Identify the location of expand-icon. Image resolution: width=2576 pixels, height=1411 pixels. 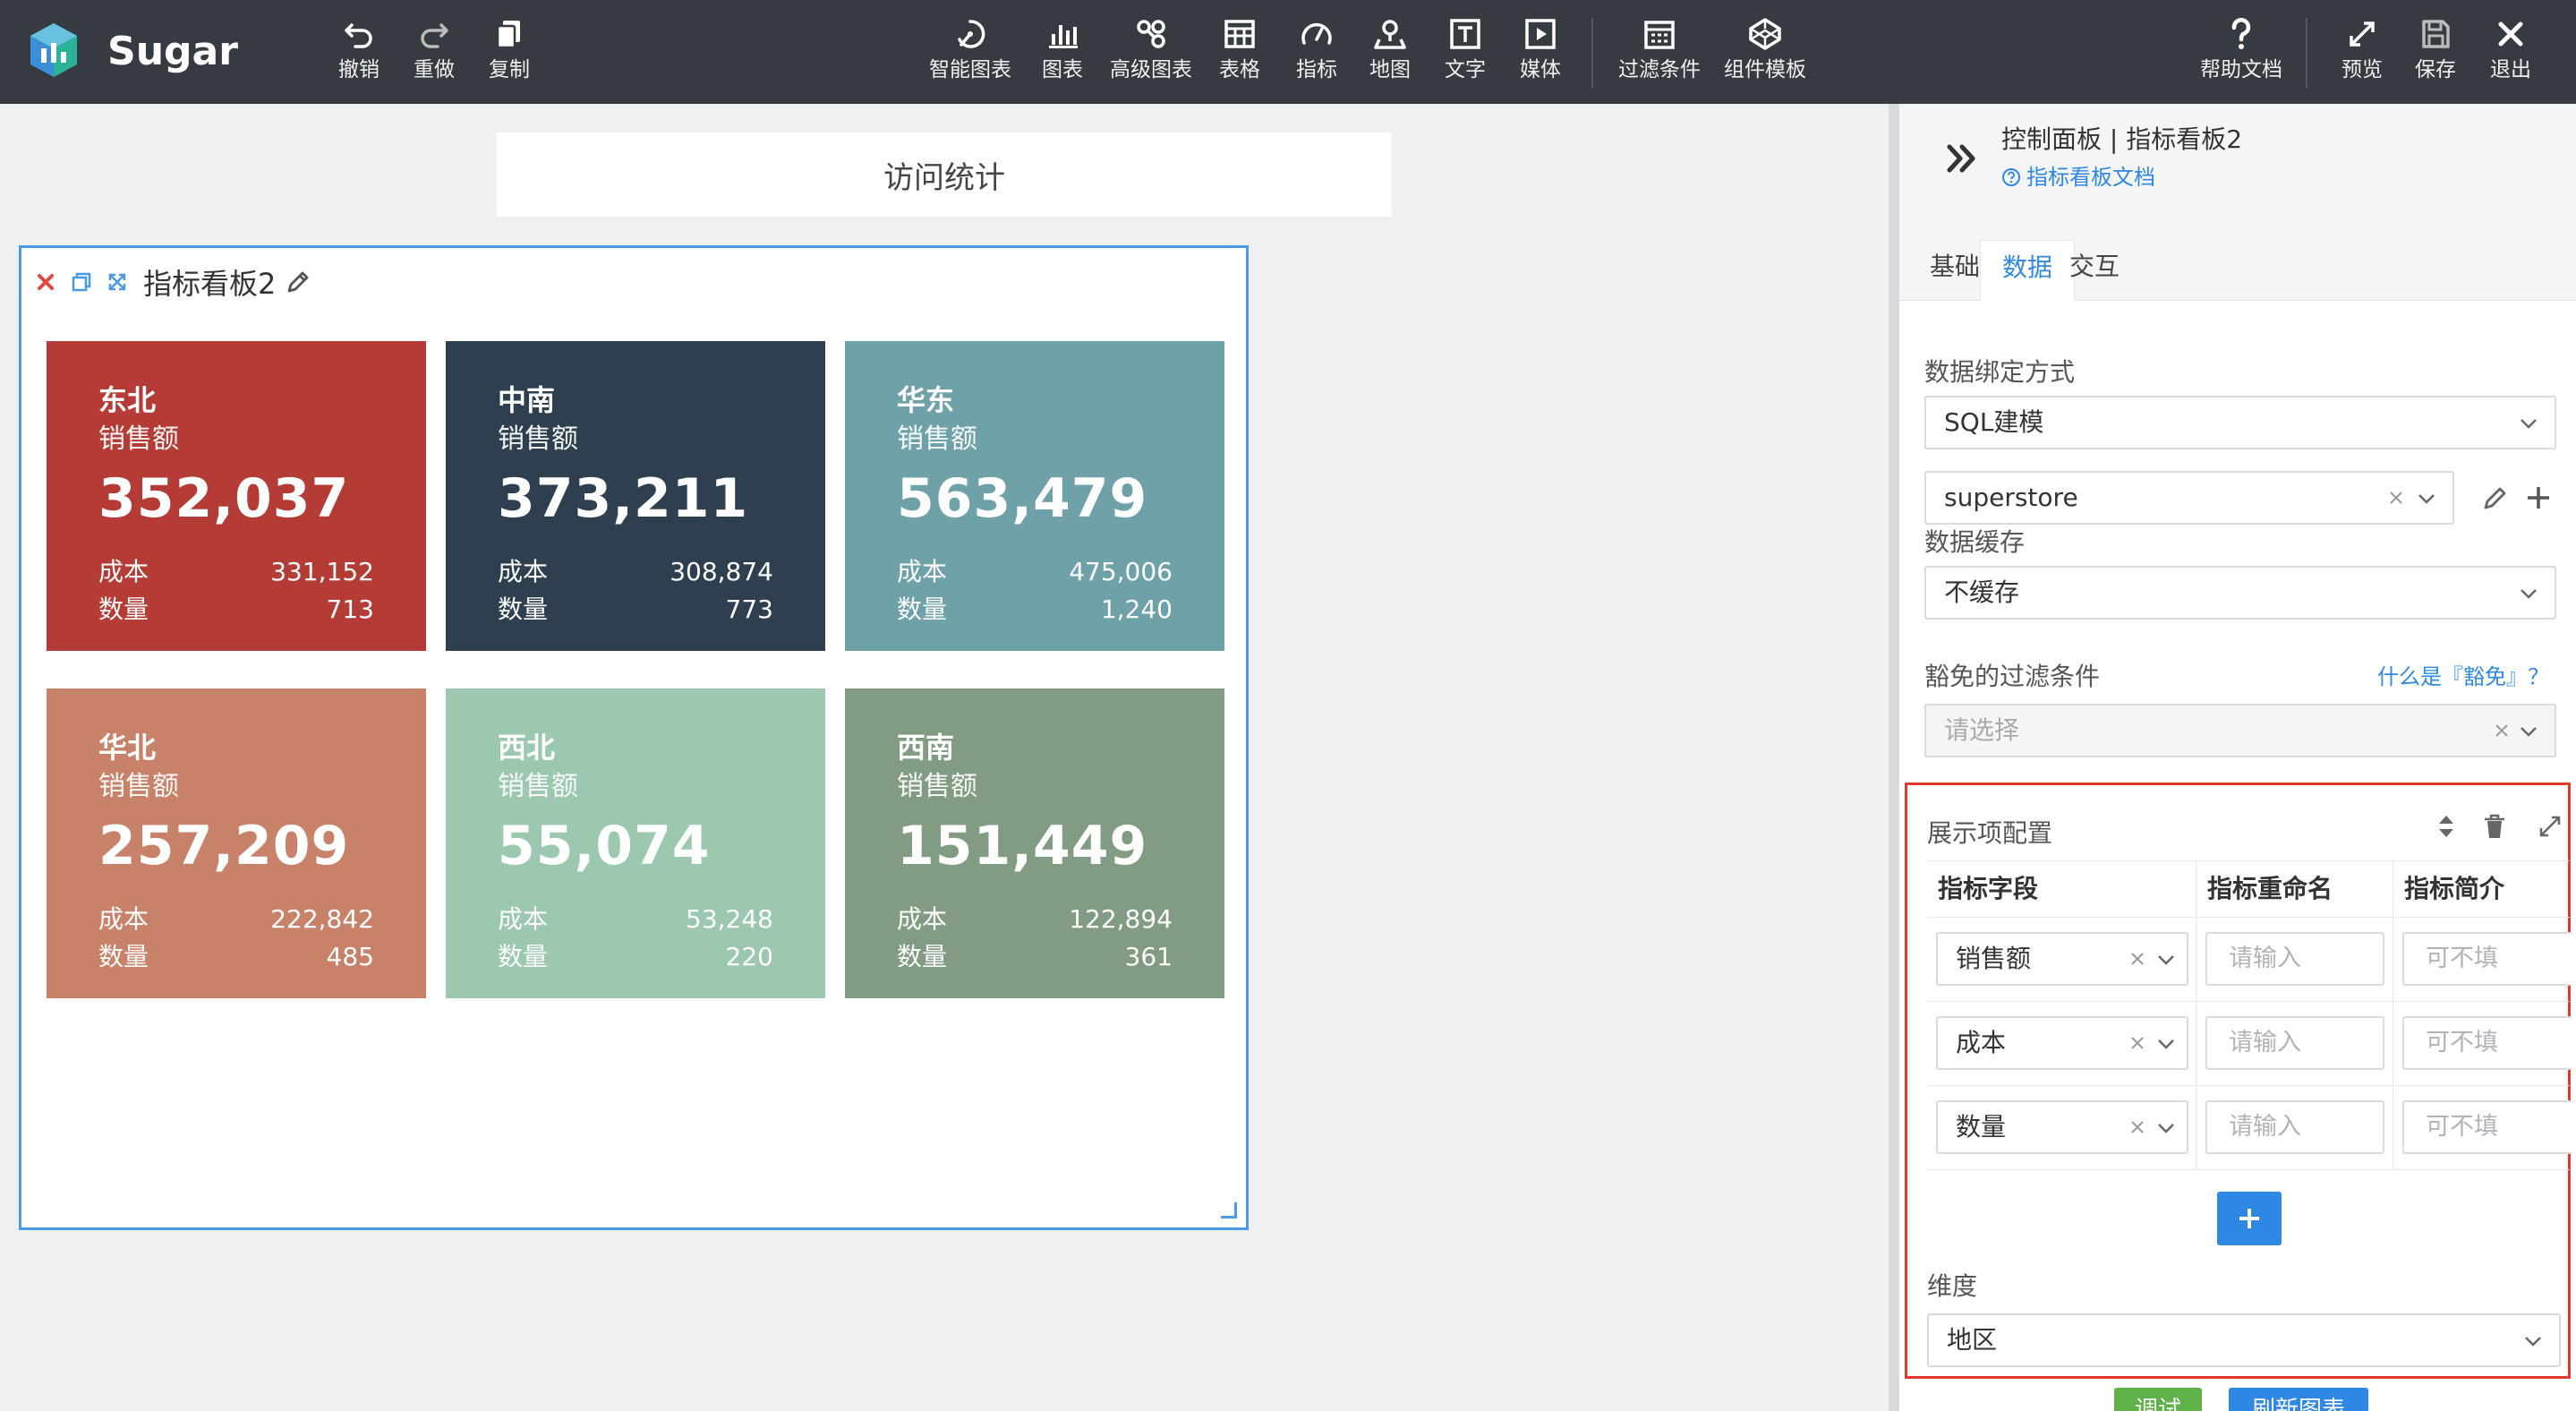
(2550, 826).